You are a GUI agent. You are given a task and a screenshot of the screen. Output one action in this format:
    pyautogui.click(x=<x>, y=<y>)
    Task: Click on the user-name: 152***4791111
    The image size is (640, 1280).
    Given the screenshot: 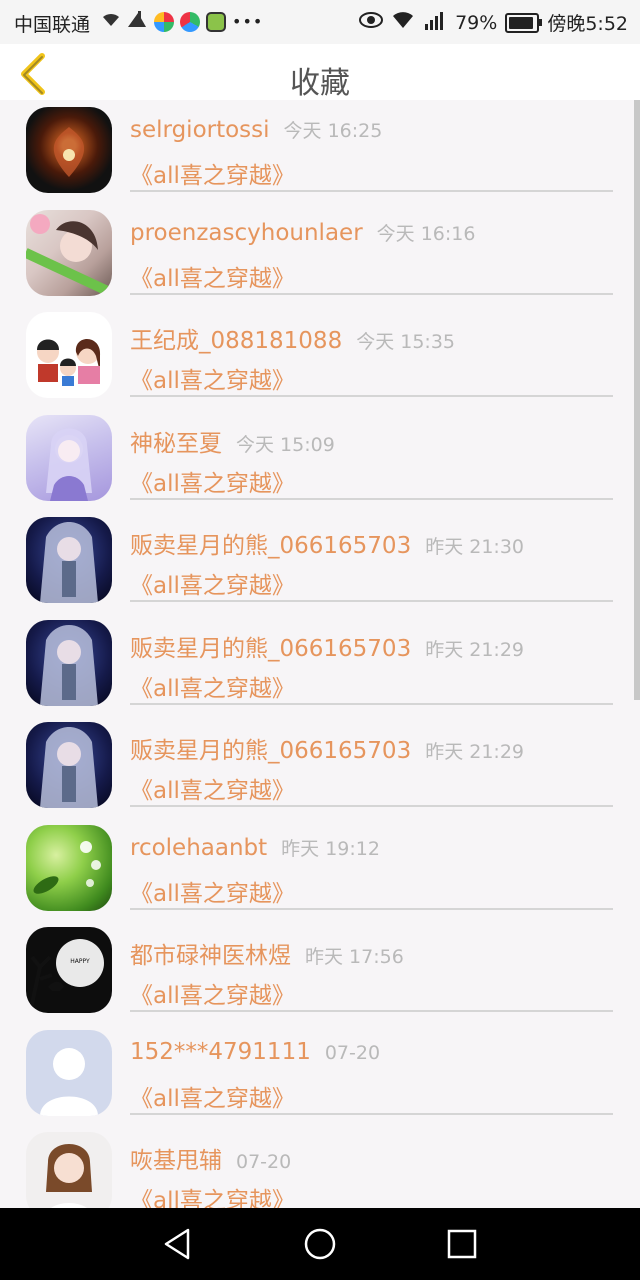 What is the action you would take?
    pyautogui.click(x=220, y=1051)
    